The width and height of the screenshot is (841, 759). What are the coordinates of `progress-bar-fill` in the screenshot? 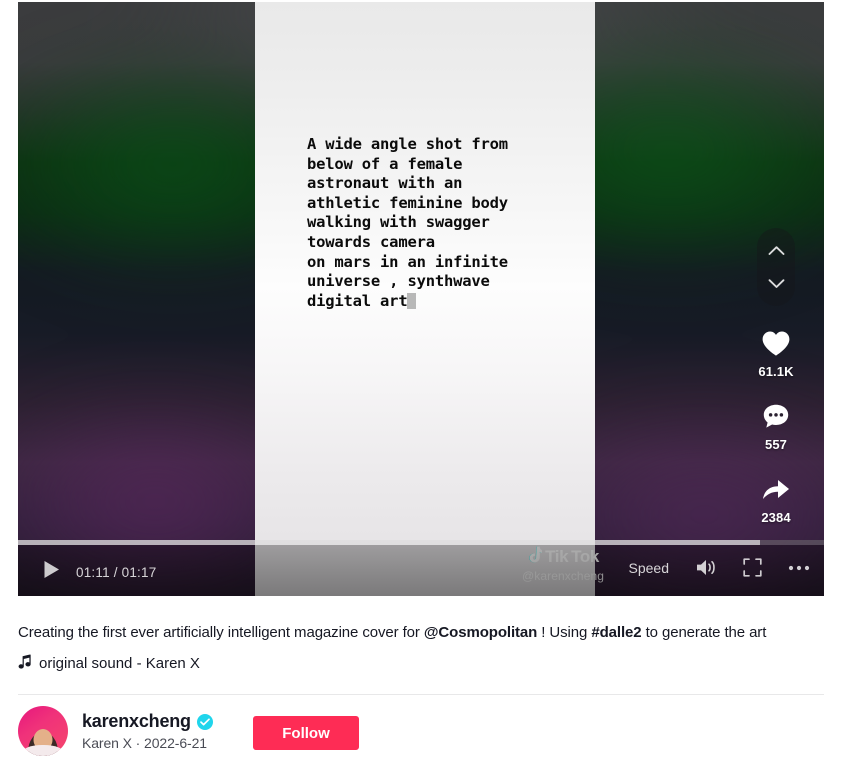 It's located at (389, 542).